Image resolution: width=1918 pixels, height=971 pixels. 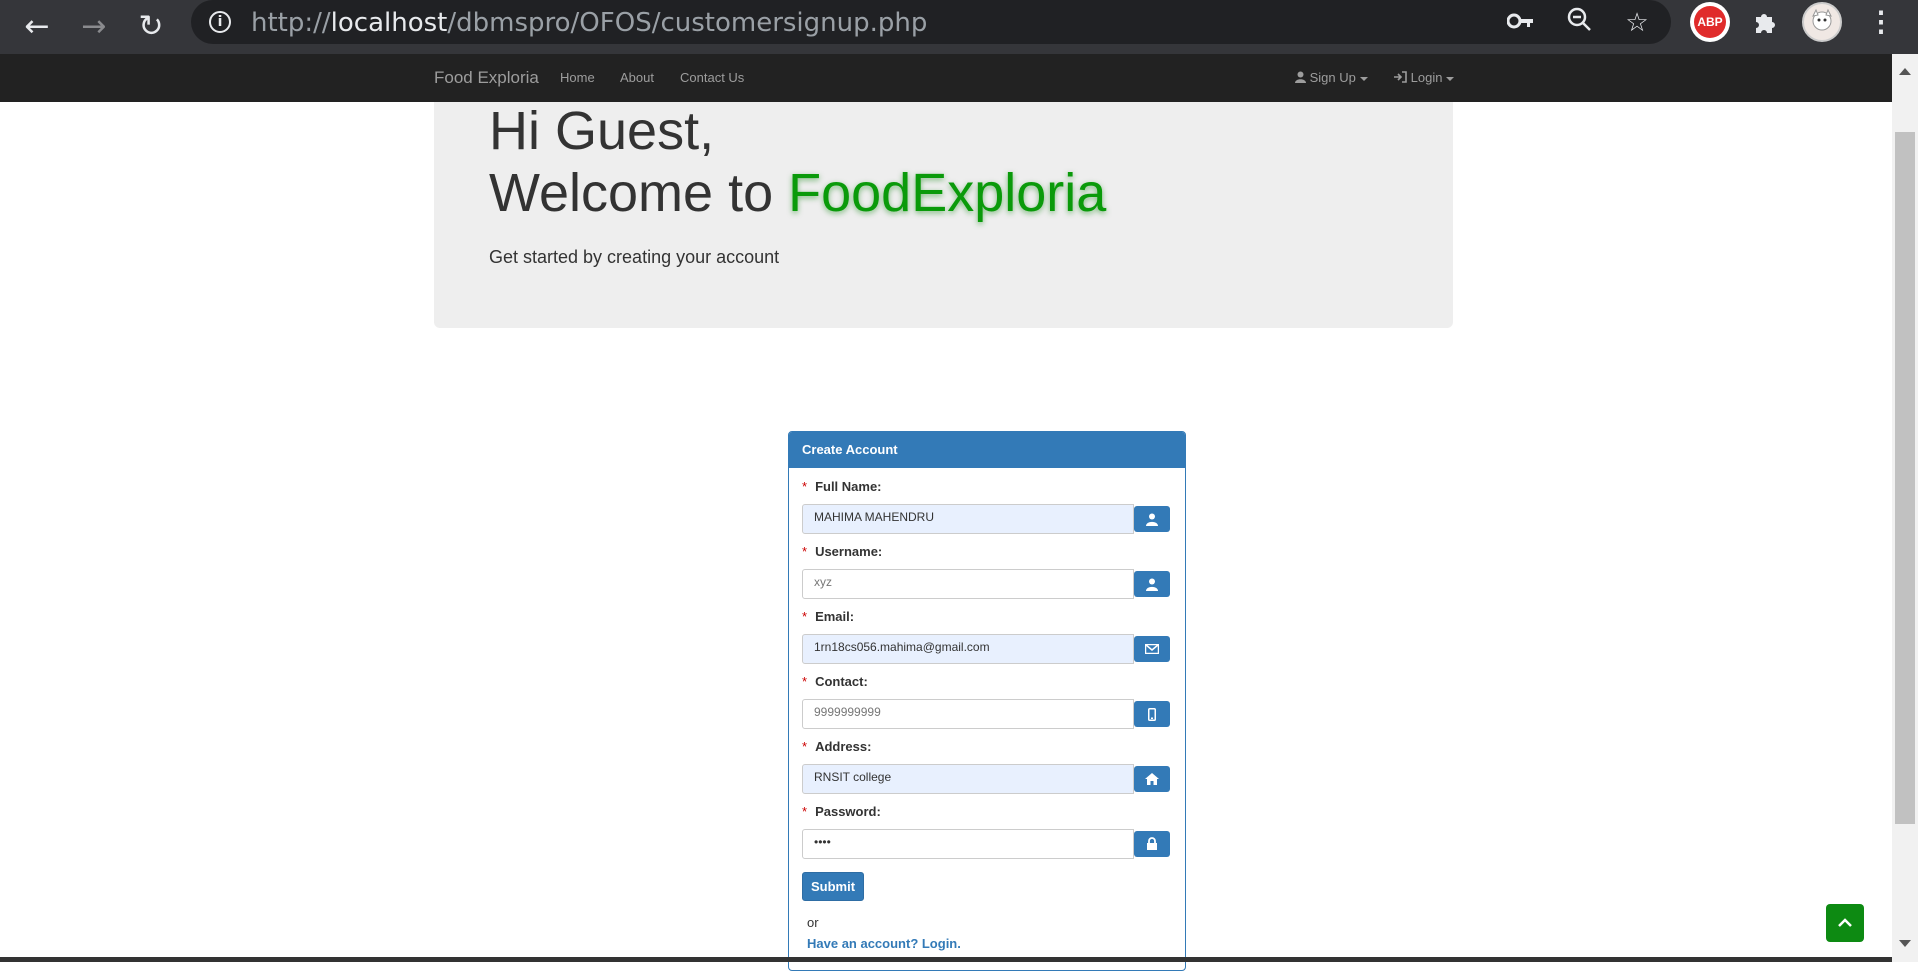 I want to click on welcome-heading: Hi Guest, Welcome to FoodExploria, so click(x=797, y=162).